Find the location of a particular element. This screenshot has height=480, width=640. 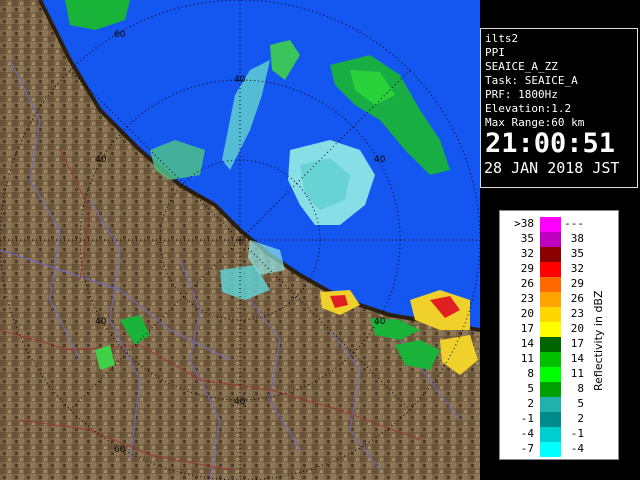

legend-low-value: 32 is located at coordinates (527, 253).